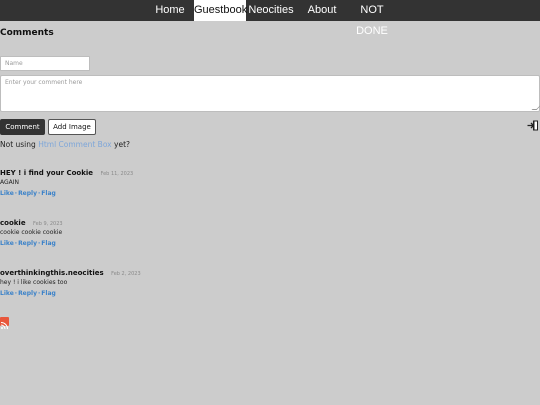 This screenshot has height=405, width=540. Describe the element at coordinates (27, 33) in the screenshot. I see `comments-heading: Comments` at that location.